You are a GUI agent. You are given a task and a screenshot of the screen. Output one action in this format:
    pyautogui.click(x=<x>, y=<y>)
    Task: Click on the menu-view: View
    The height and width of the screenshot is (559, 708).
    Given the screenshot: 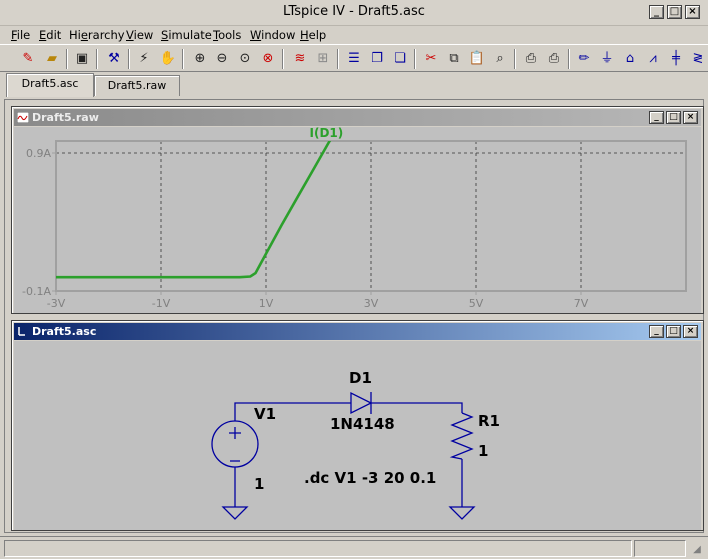 What is the action you would take?
    pyautogui.click(x=139, y=35)
    